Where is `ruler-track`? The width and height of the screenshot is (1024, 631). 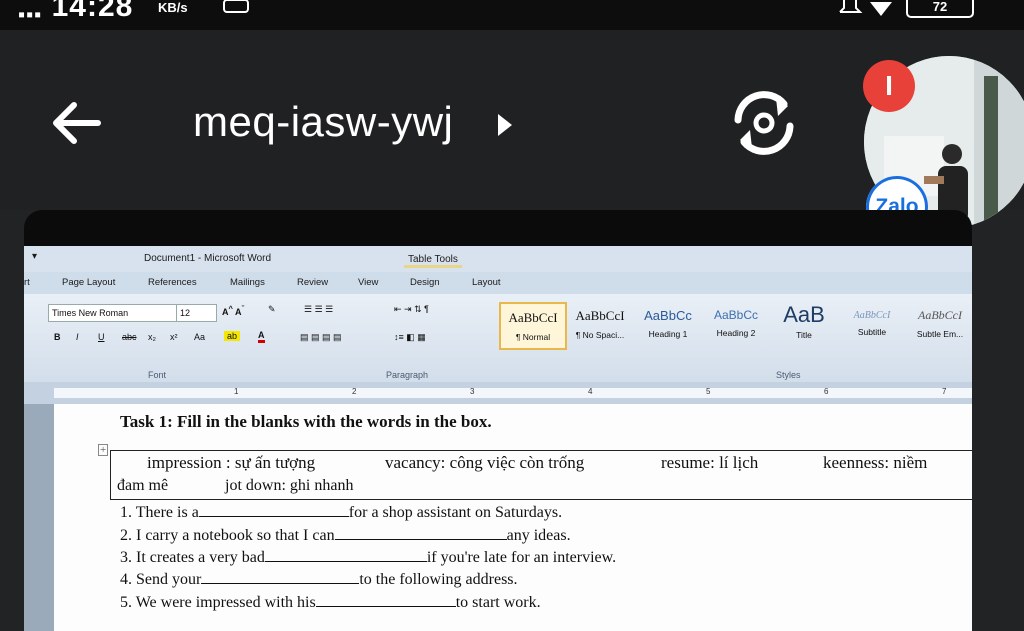 ruler-track is located at coordinates (513, 393).